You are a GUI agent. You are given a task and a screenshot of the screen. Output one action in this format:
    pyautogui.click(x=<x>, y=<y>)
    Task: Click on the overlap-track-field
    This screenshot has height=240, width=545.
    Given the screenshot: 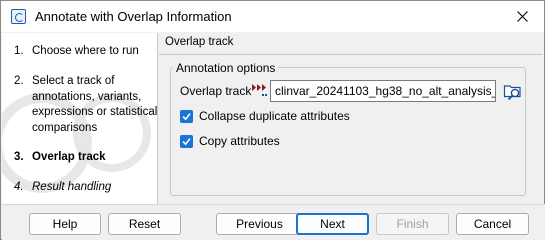 What is the action you would take?
    pyautogui.click(x=383, y=91)
    